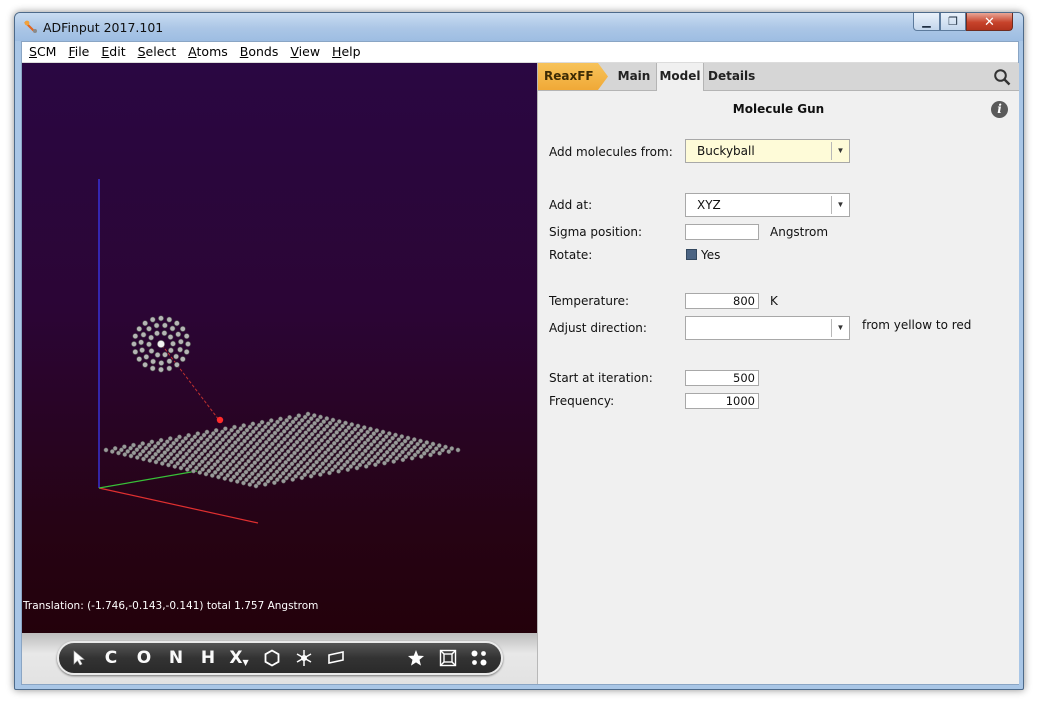 The height and width of the screenshot is (709, 1042). I want to click on frequency-input: 1000, so click(722, 401).